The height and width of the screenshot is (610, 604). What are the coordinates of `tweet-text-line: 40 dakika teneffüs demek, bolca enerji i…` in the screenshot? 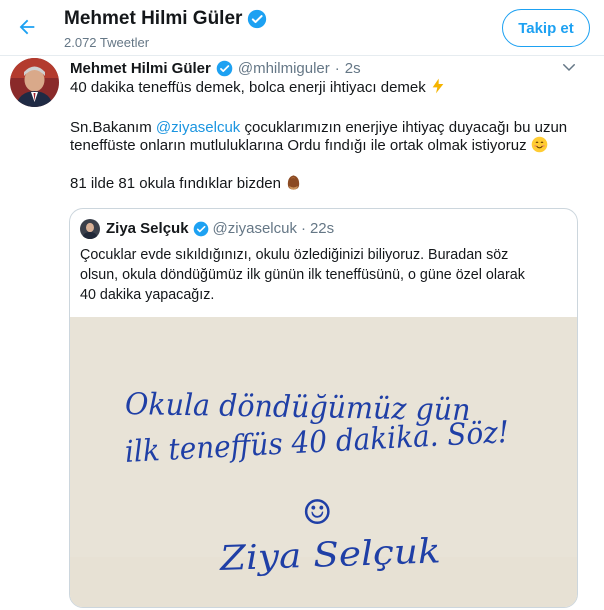 It's located at (258, 88).